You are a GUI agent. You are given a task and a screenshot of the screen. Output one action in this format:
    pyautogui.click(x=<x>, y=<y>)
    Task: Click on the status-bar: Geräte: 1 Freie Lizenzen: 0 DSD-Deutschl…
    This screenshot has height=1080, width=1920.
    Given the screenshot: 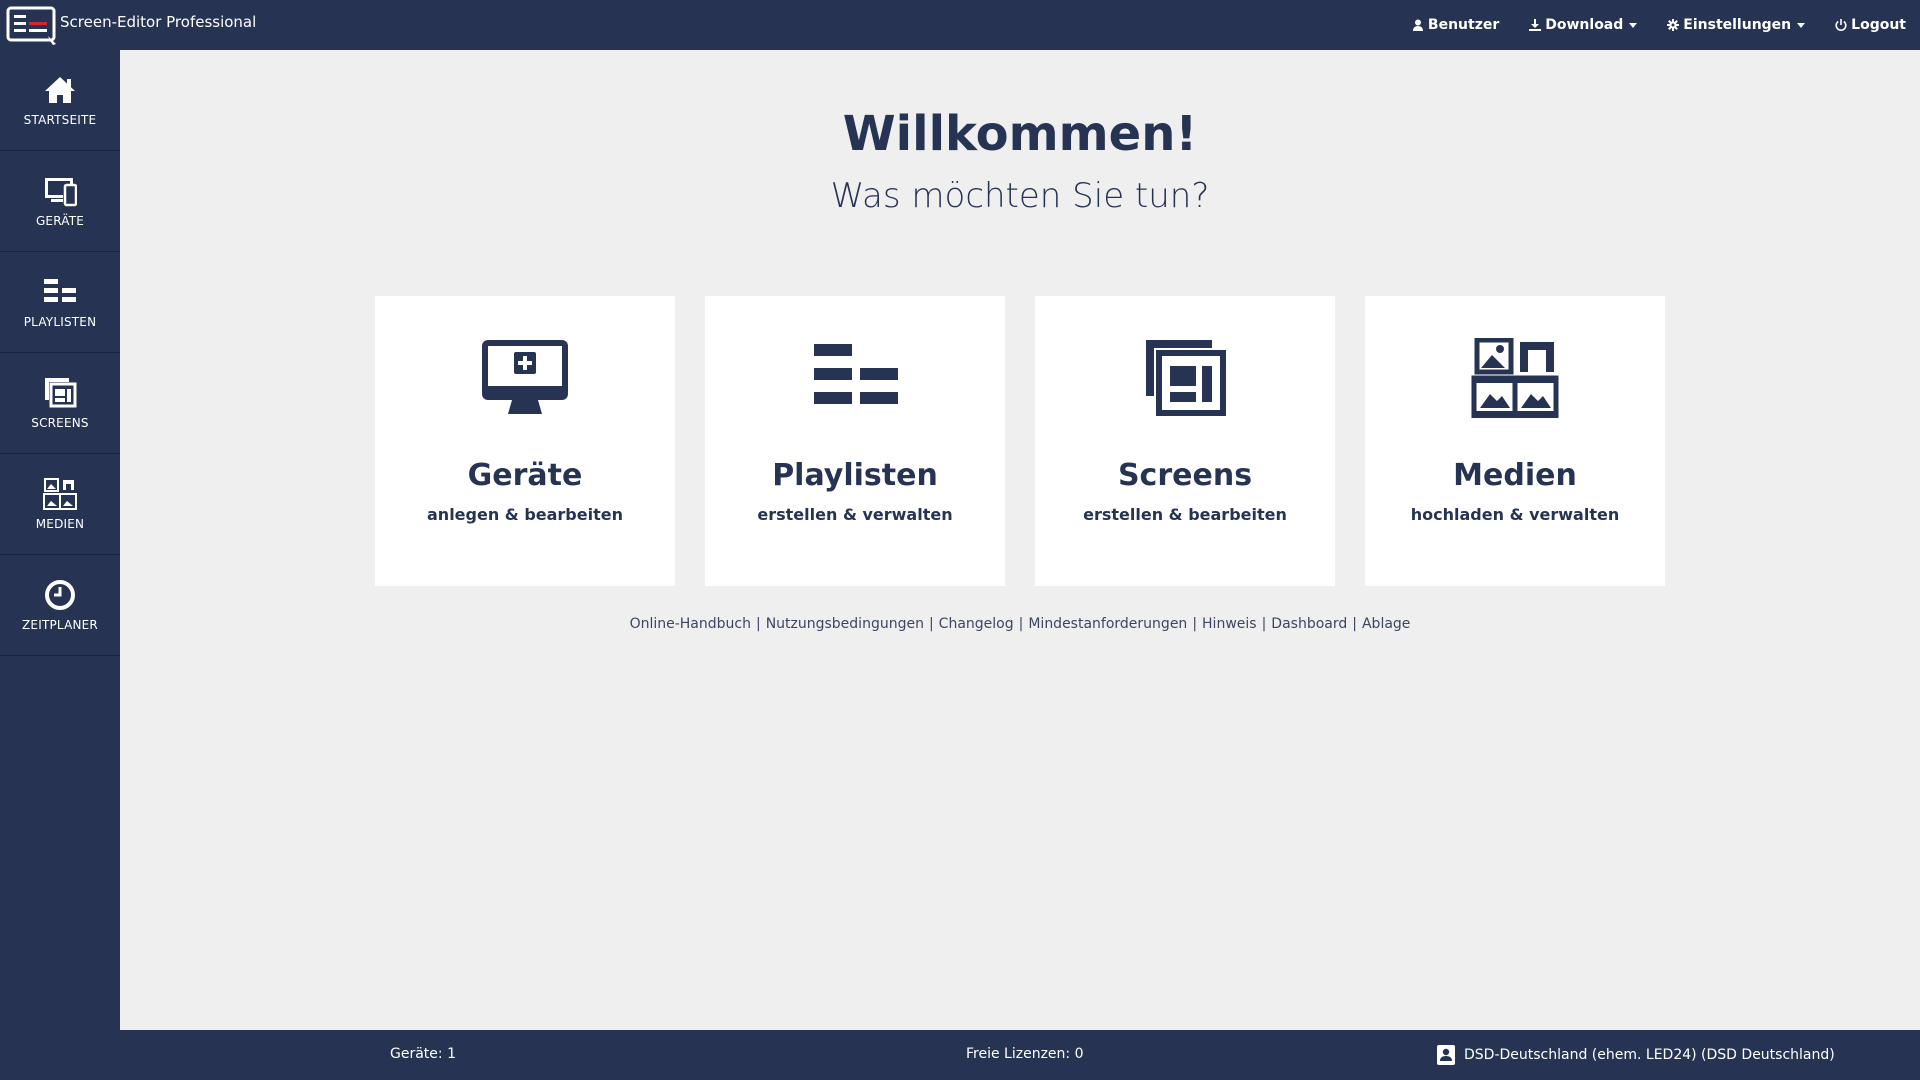 What is the action you would take?
    pyautogui.click(x=1020, y=1055)
    